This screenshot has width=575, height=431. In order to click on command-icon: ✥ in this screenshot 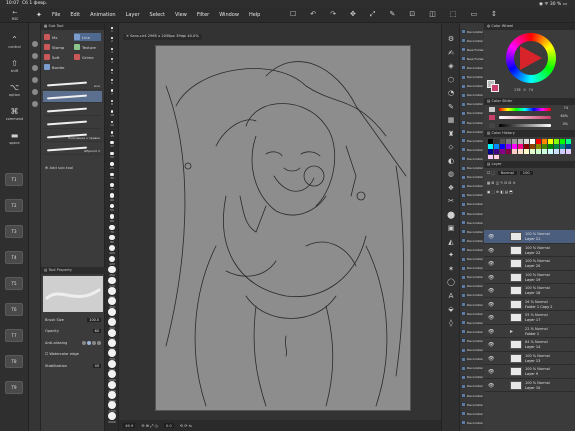, I will do `click(353, 14)`.